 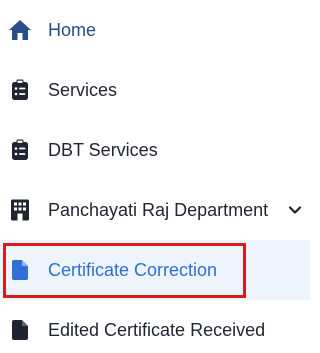 What do you see at coordinates (295, 210) in the screenshot?
I see `chevron-down-icon` at bounding box center [295, 210].